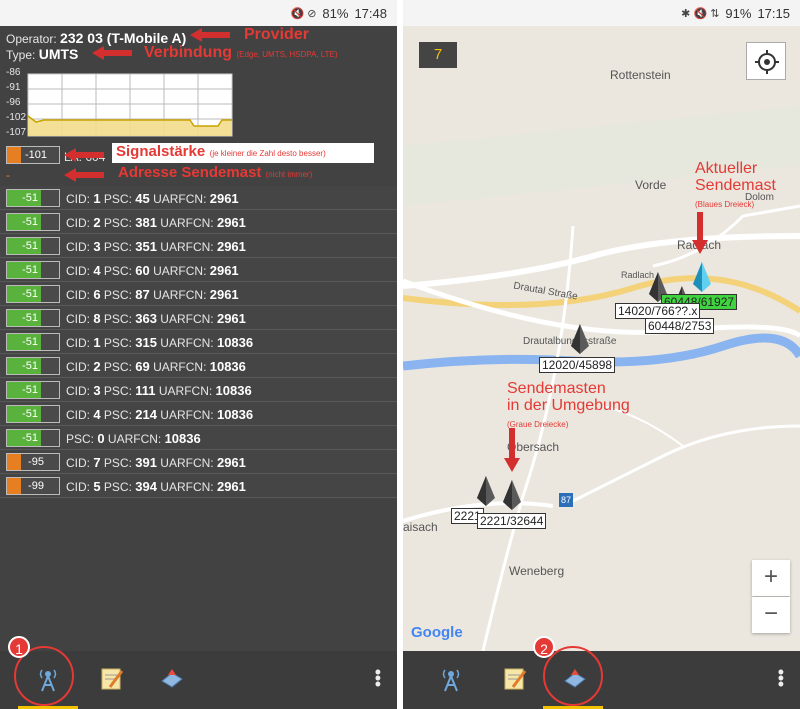 This screenshot has height=709, width=800. What do you see at coordinates (198, 438) in the screenshot?
I see `cell-row: -51 PSC: 0 UARFCN: 10836` at bounding box center [198, 438].